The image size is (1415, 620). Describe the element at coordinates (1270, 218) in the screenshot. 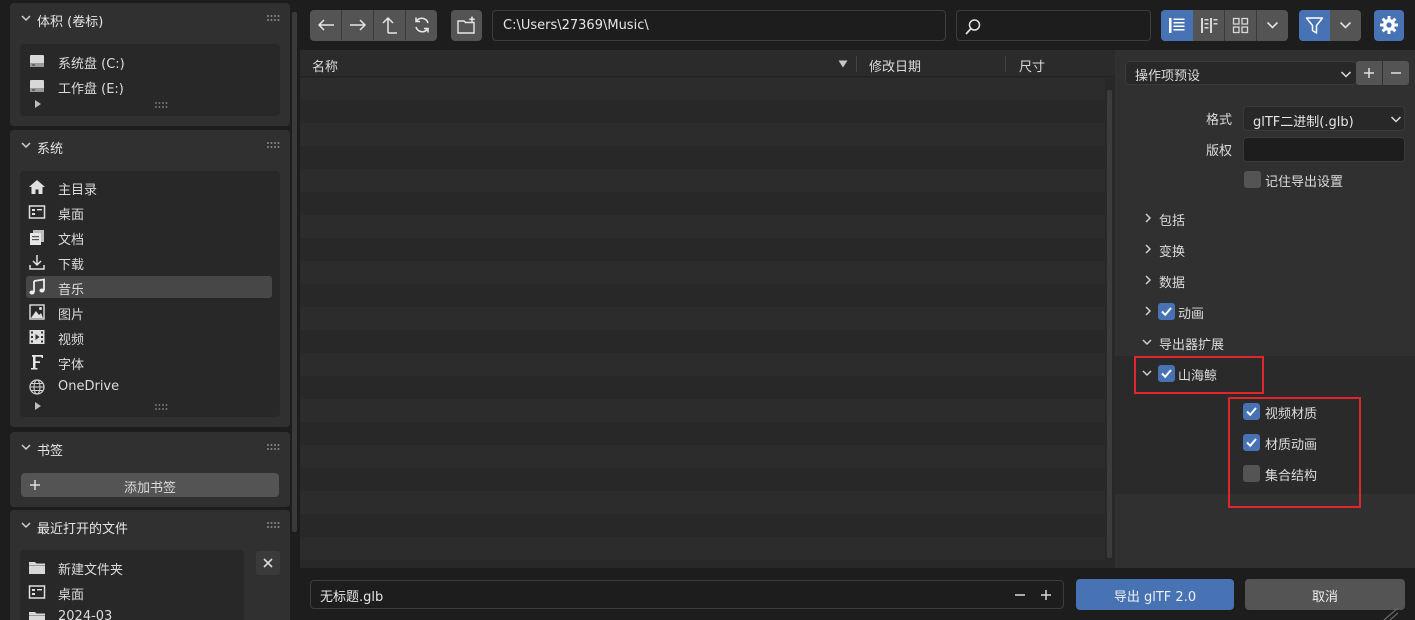

I see `section-include: 包括` at that location.